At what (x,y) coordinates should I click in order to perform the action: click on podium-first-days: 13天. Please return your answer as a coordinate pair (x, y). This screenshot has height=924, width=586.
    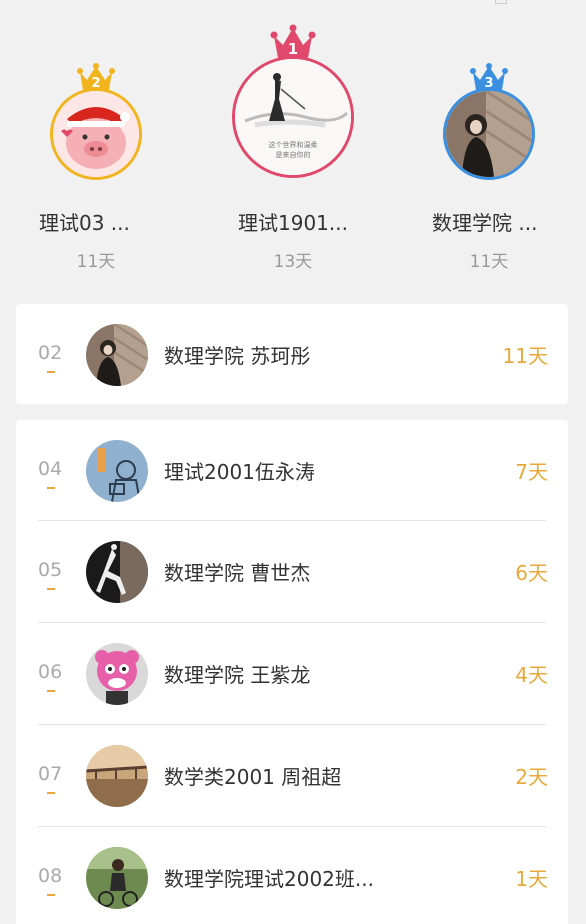
    Looking at the image, I should click on (293, 262).